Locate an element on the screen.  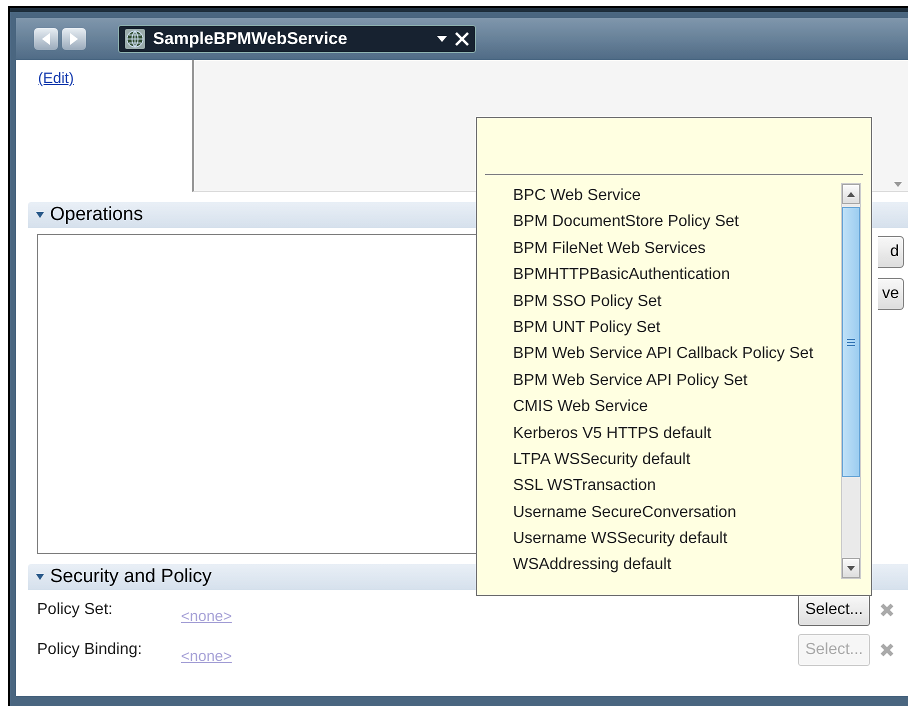
tab-title: SampleBPMWebService is located at coordinates (250, 39).